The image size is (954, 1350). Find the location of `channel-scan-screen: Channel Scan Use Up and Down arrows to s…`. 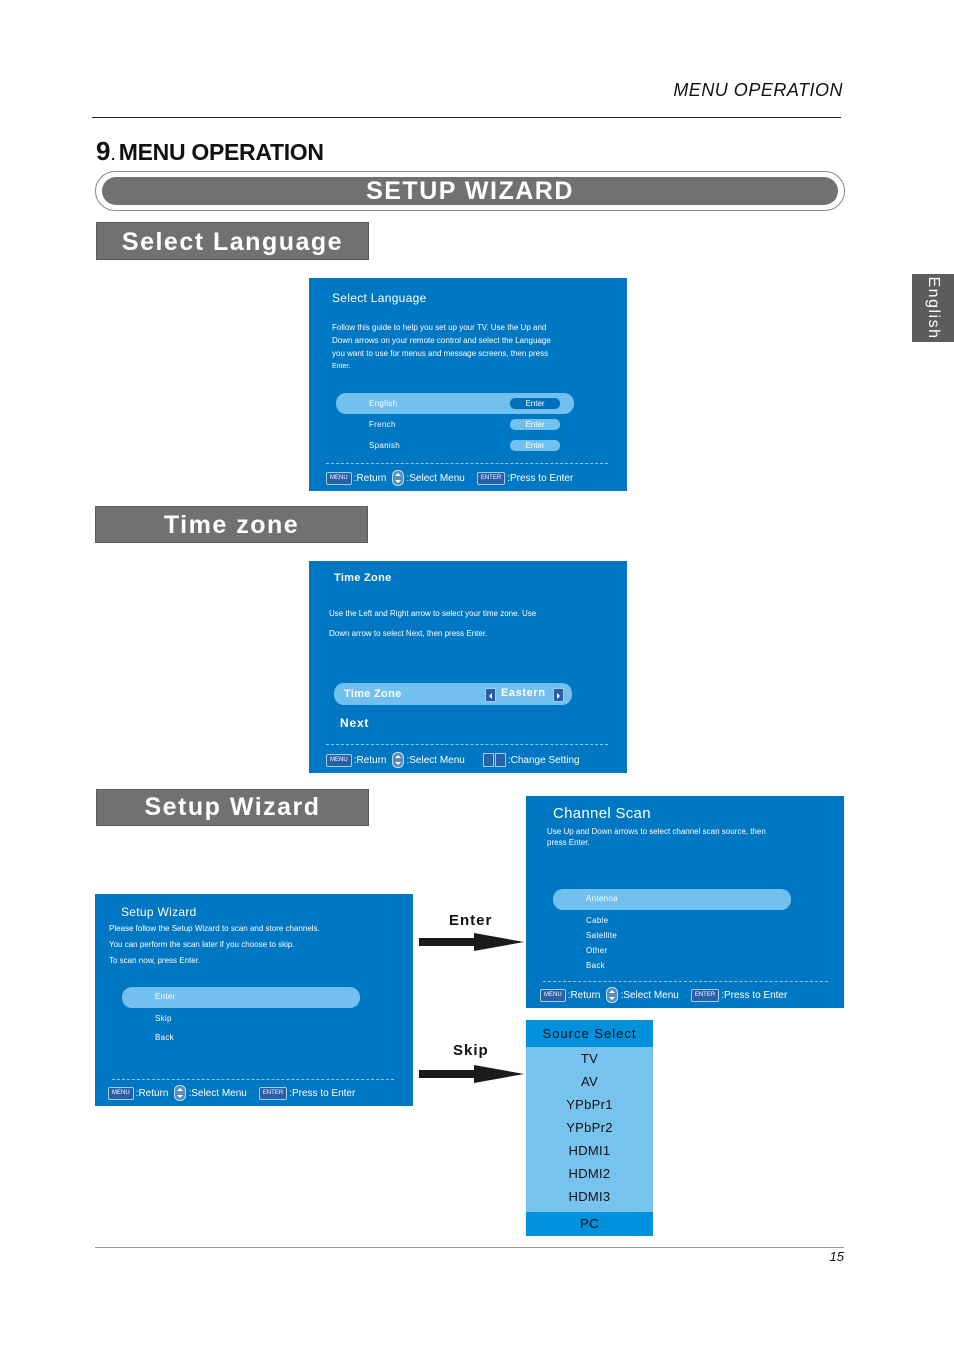

channel-scan-screen: Channel Scan Use Up and Down arrows to s… is located at coordinates (685, 902).